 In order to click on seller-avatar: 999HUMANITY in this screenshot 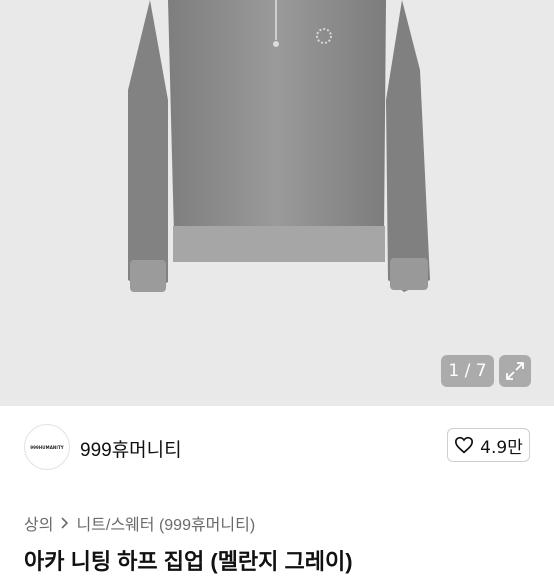, I will do `click(47, 447)`.